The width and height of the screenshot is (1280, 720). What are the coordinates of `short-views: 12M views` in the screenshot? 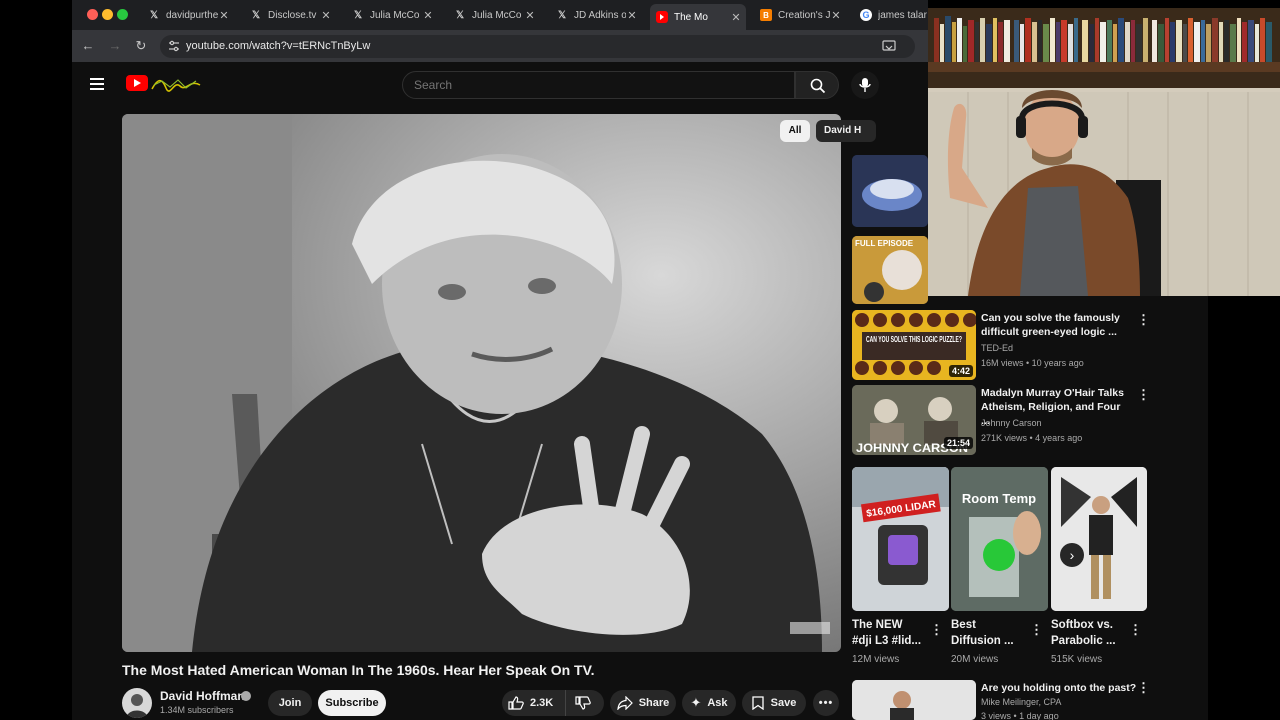 It's located at (876, 659).